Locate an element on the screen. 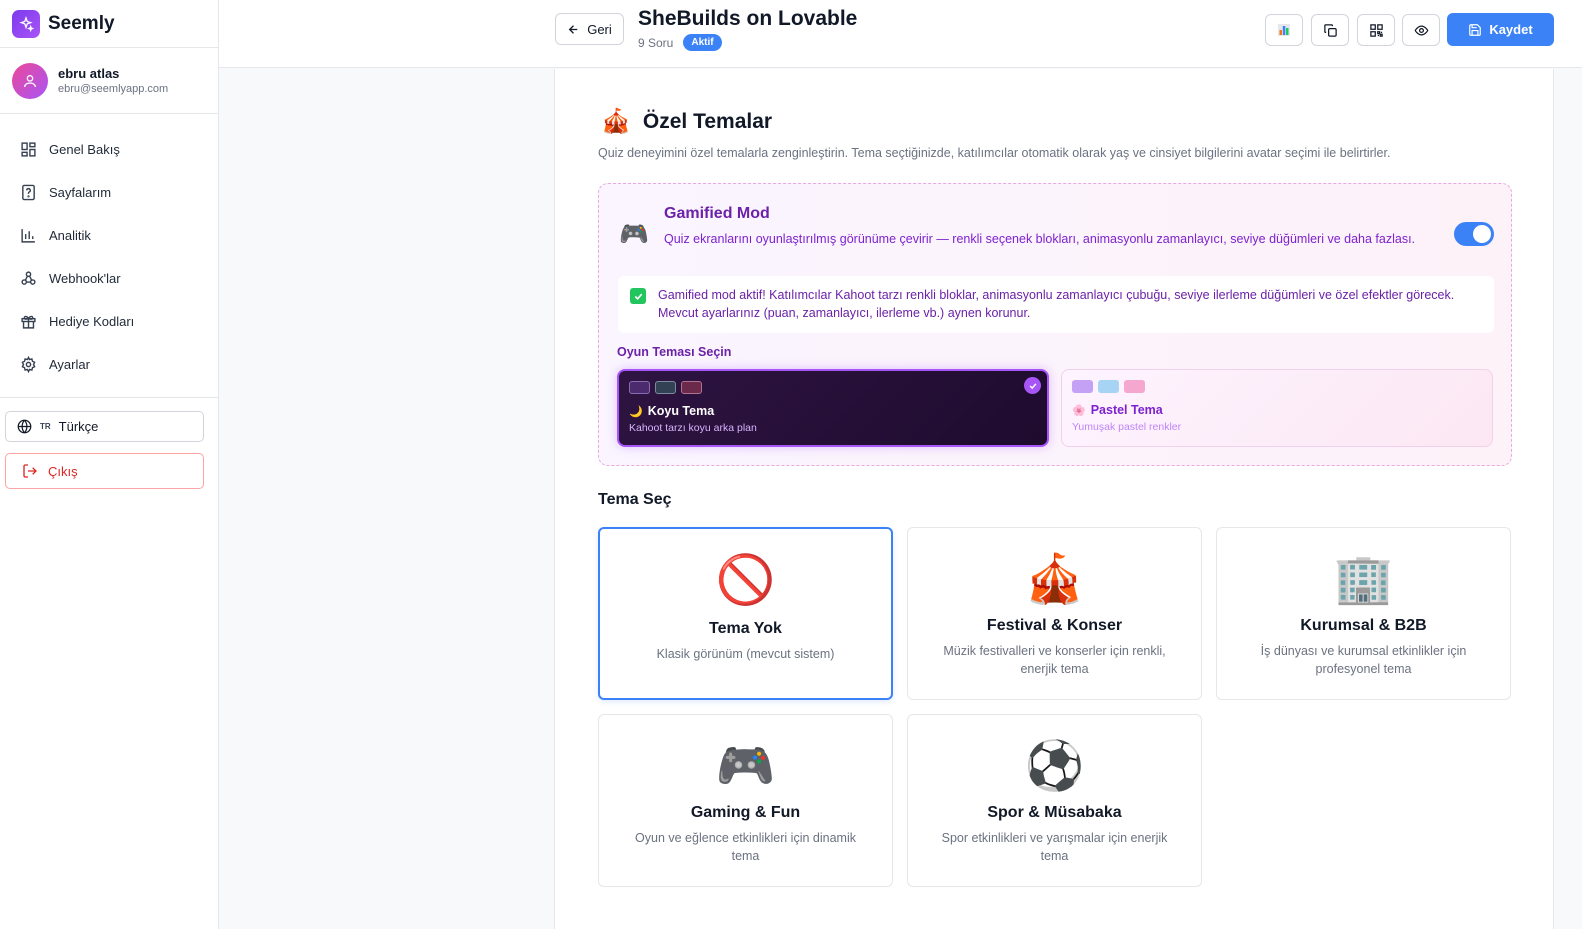 This screenshot has height=929, width=1582. option-name-text: Pastel Tema is located at coordinates (1126, 410).